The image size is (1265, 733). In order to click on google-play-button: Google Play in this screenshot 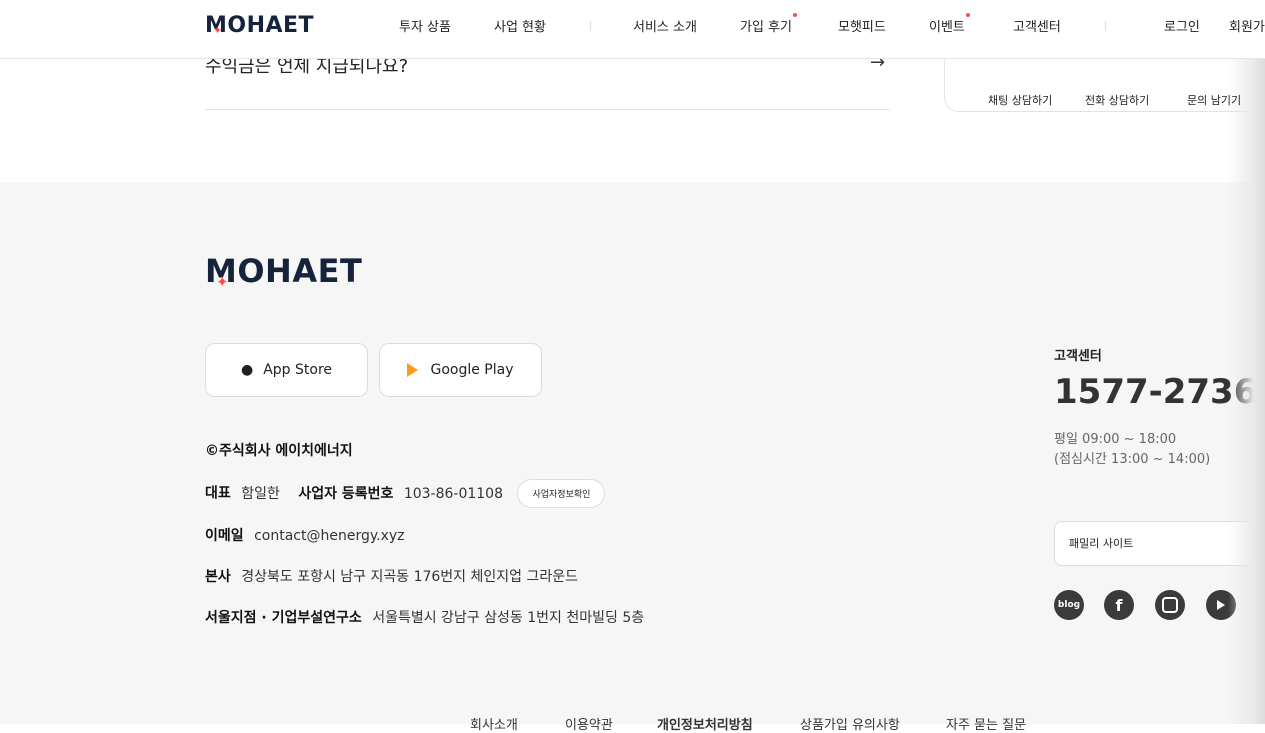, I will do `click(460, 370)`.